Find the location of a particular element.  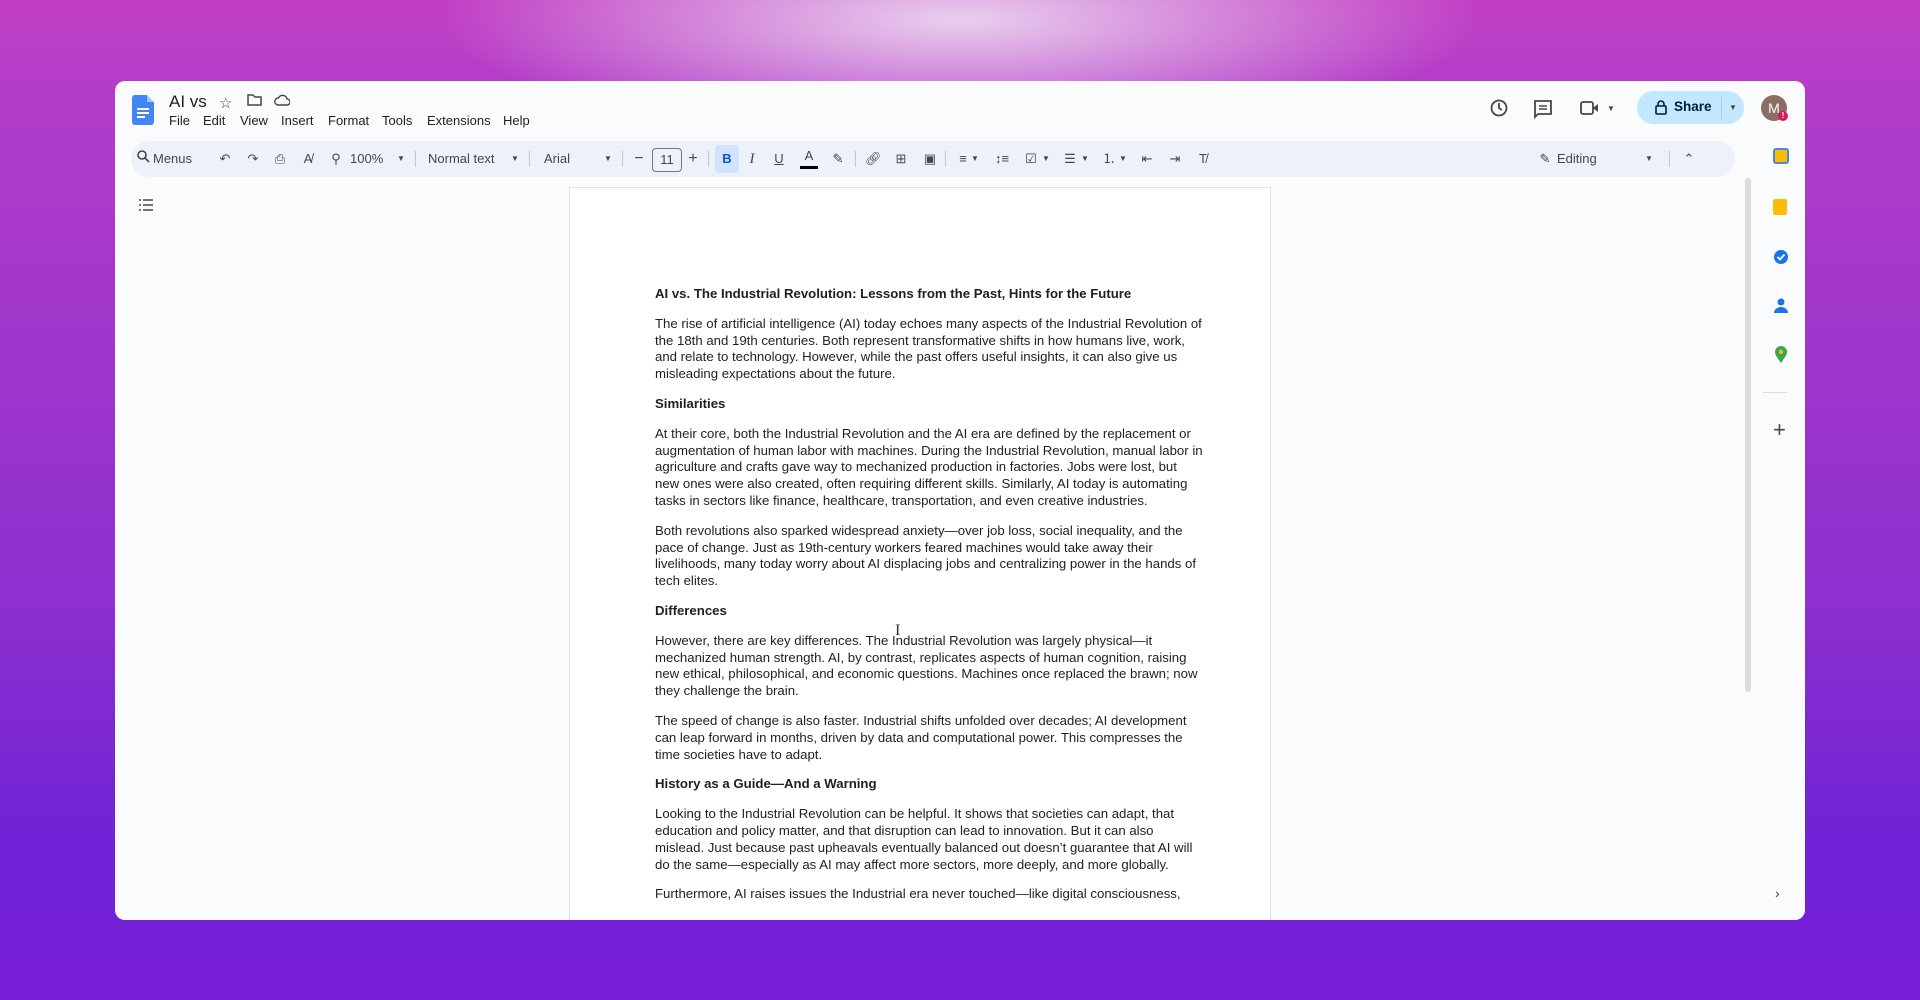

meet-icon is located at coordinates (1590, 110).